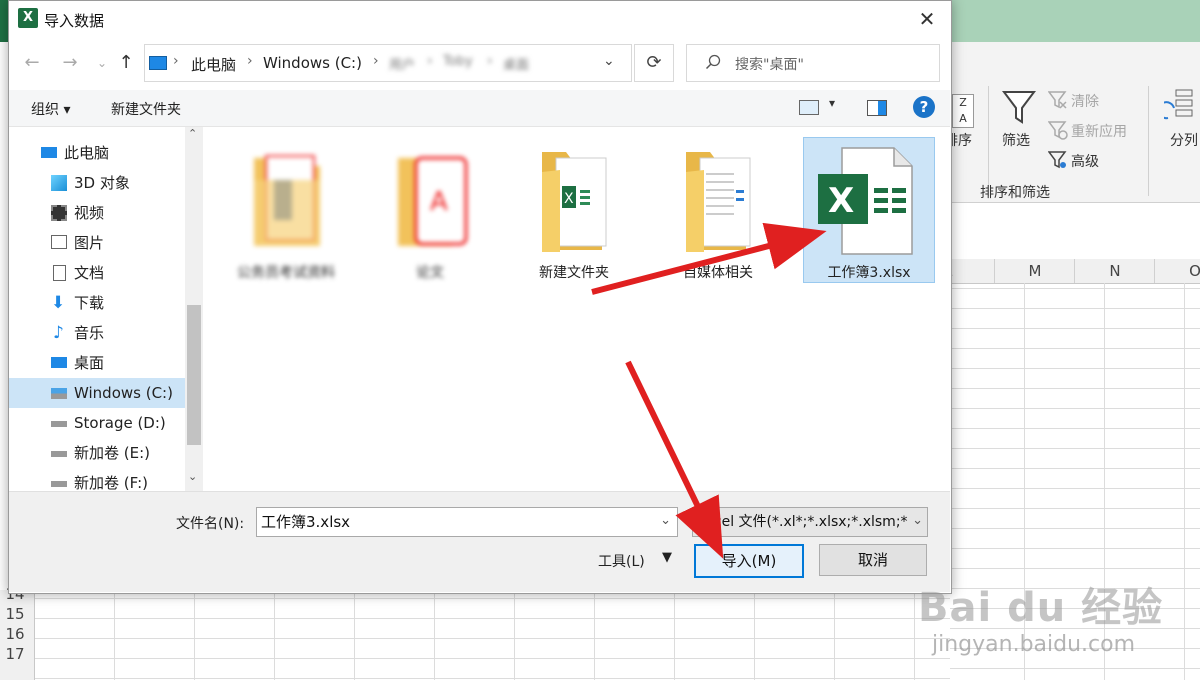 Image resolution: width=1200 pixels, height=680 pixels. I want to click on refresh-icon: ⟳, so click(654, 63).